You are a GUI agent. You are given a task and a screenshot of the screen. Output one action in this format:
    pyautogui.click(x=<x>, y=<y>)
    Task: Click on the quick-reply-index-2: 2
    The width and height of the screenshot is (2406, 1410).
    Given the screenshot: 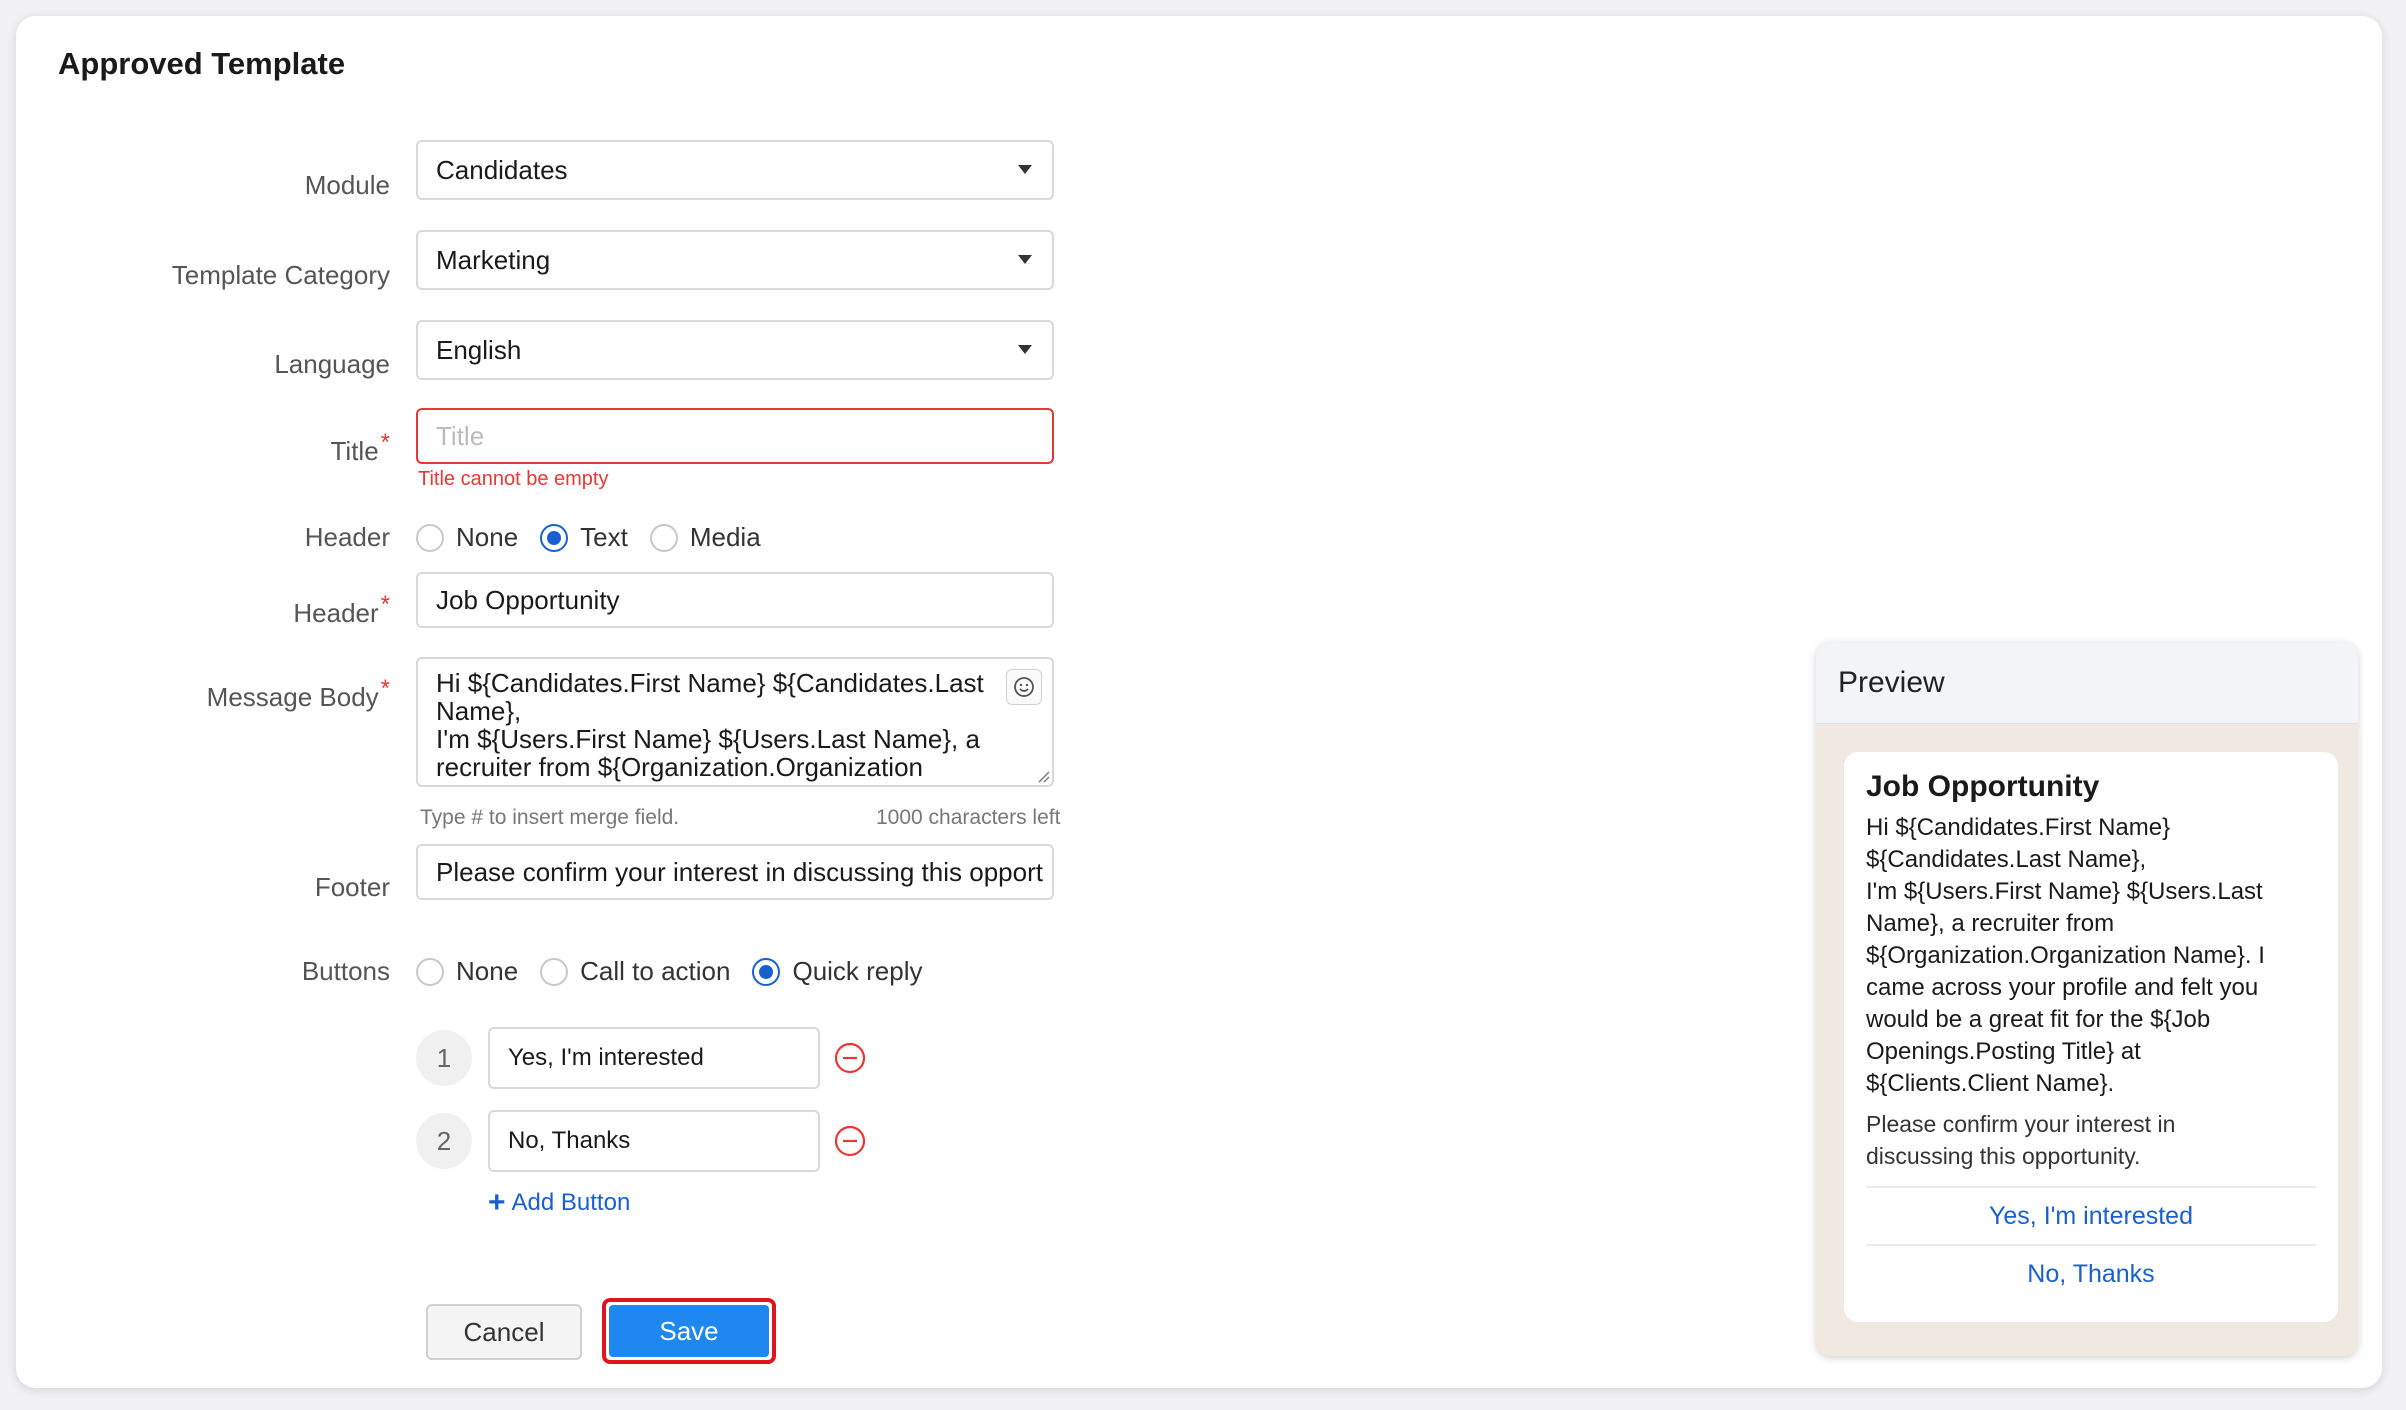 What is the action you would take?
    pyautogui.click(x=444, y=1141)
    